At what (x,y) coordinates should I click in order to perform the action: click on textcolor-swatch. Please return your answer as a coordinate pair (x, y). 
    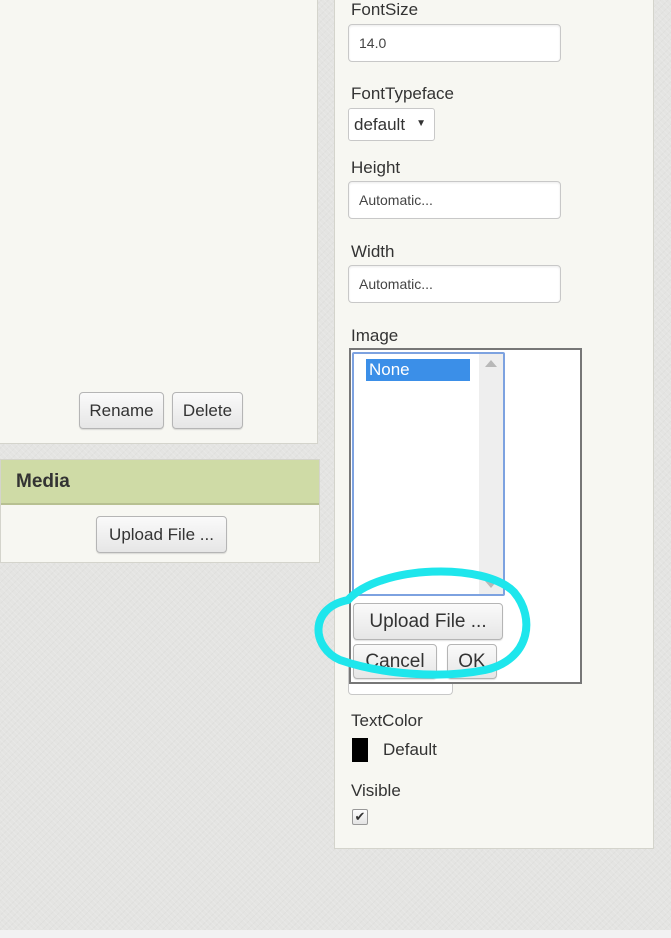
    Looking at the image, I should click on (360, 750).